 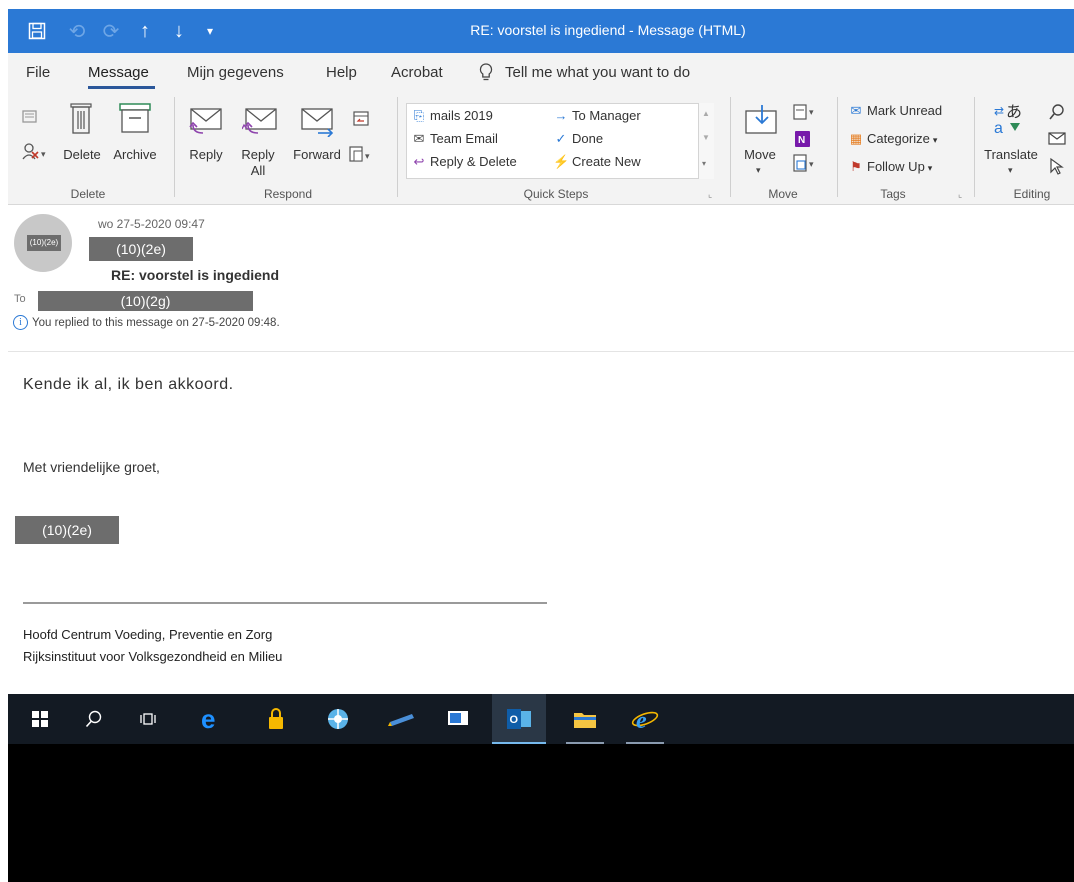 I want to click on categorize-button: ▦ Categorize ▾, so click(x=893, y=139).